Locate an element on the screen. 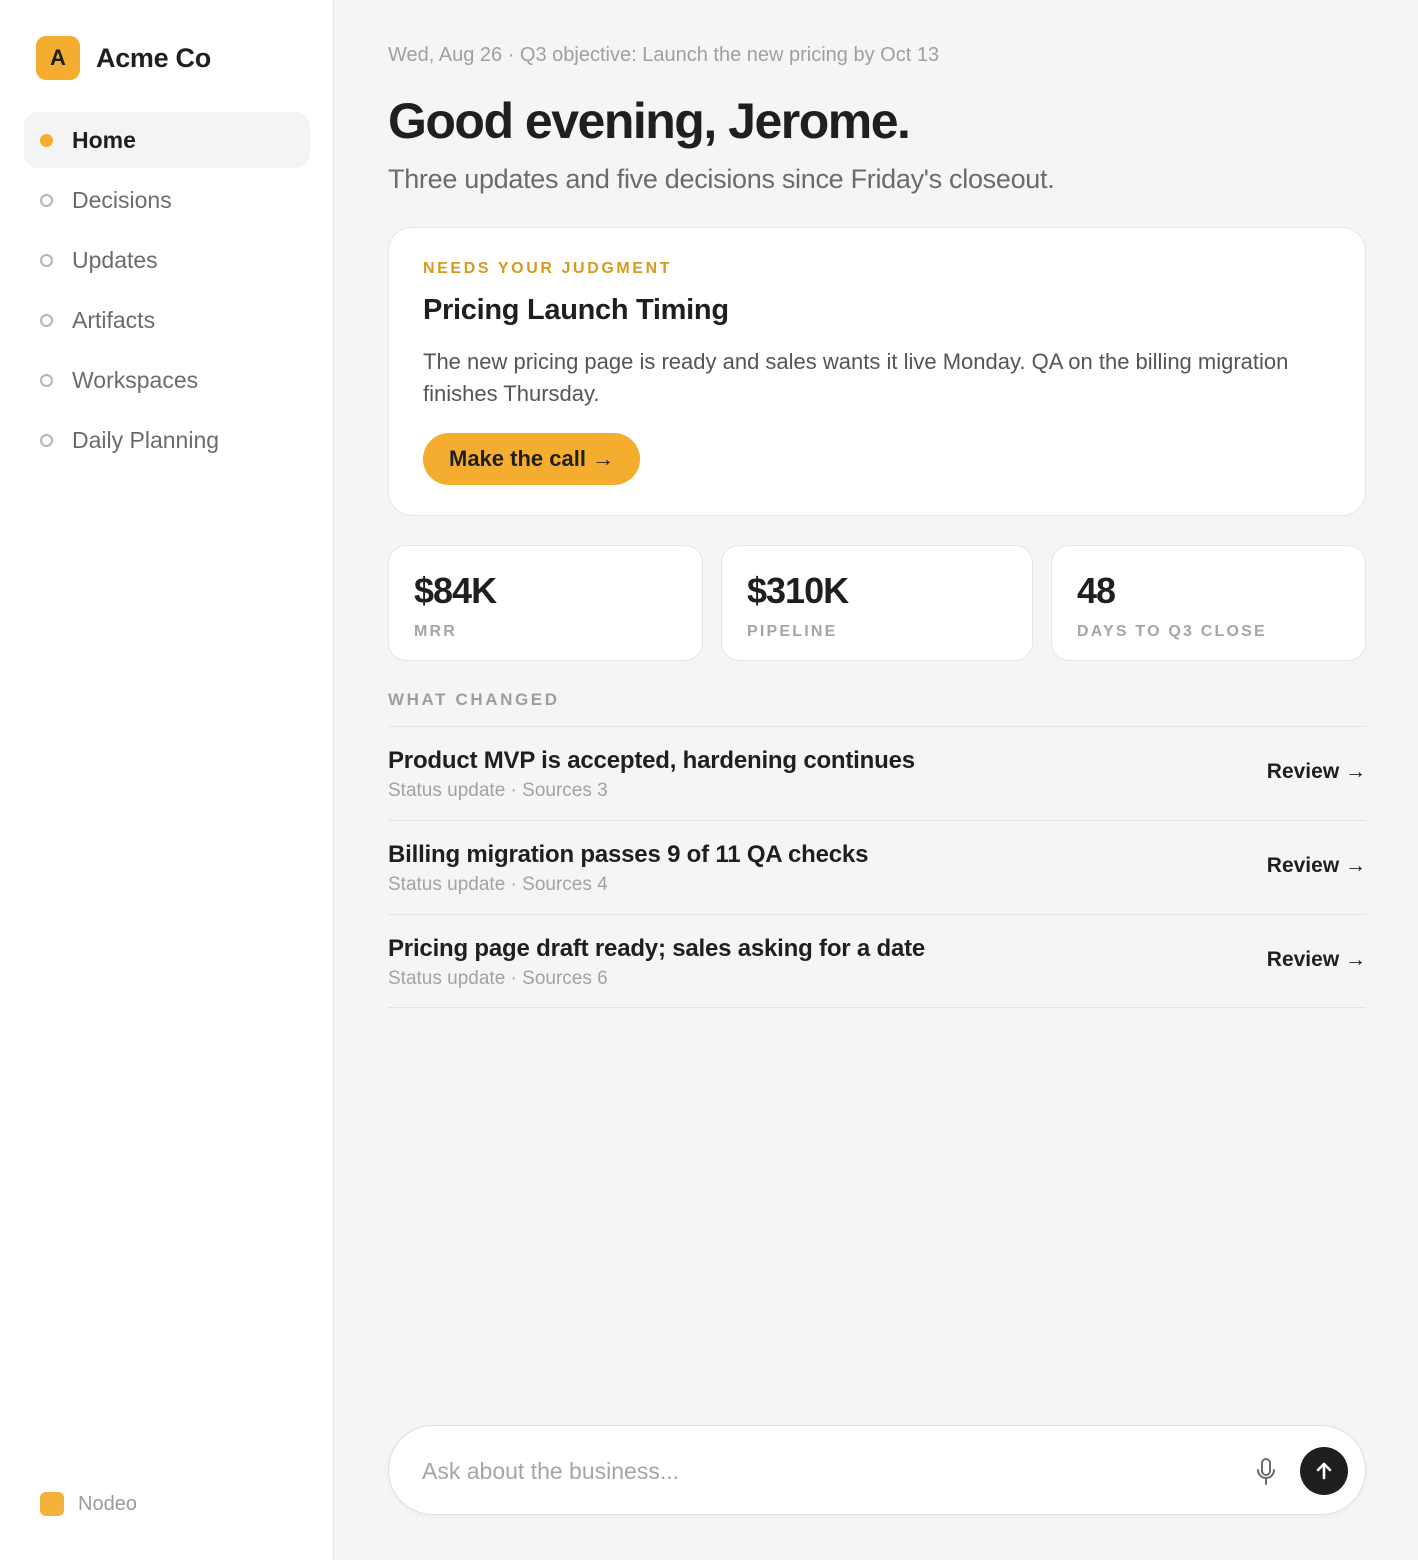 This screenshot has height=1560, width=1418. sidebar-item-label: Decisions is located at coordinates (122, 199).